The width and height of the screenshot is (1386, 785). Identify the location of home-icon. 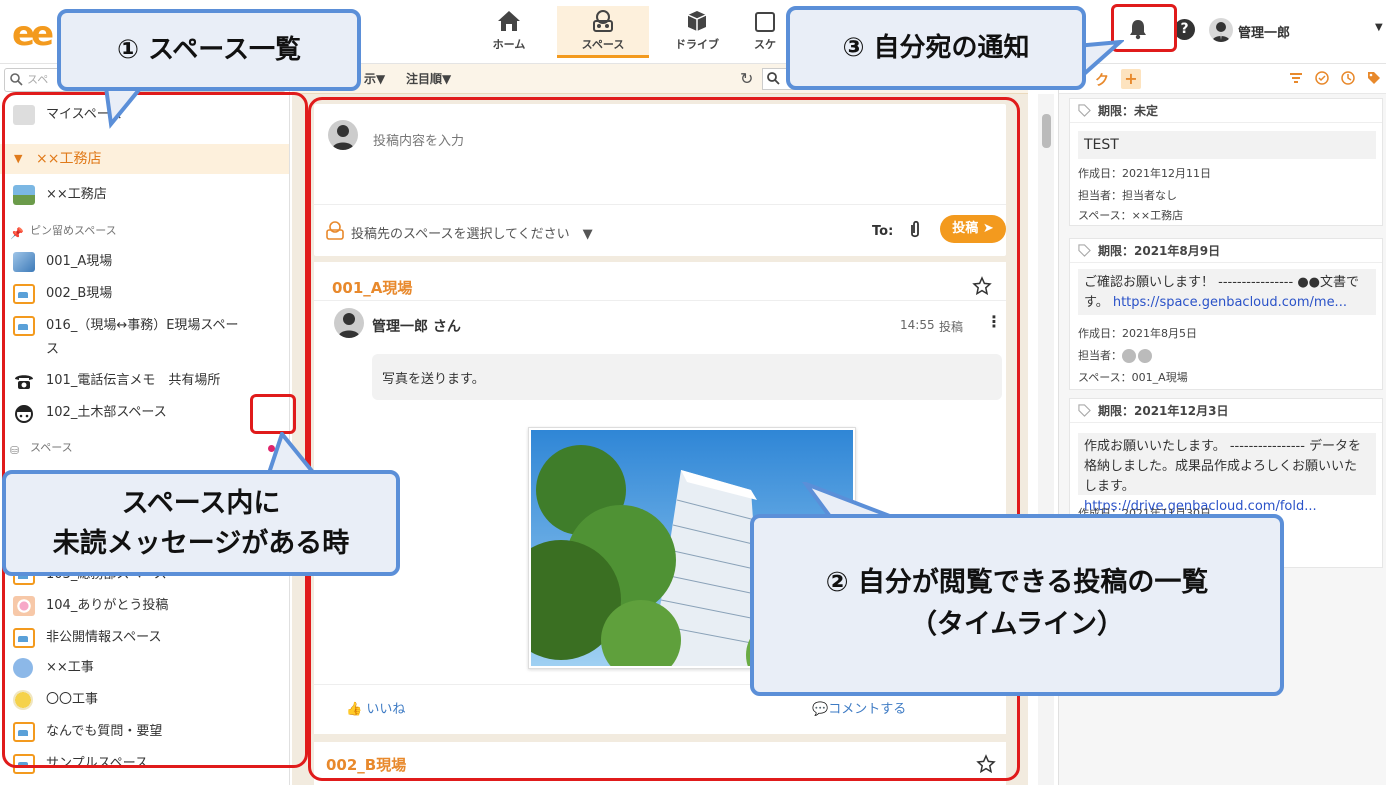
(509, 21).